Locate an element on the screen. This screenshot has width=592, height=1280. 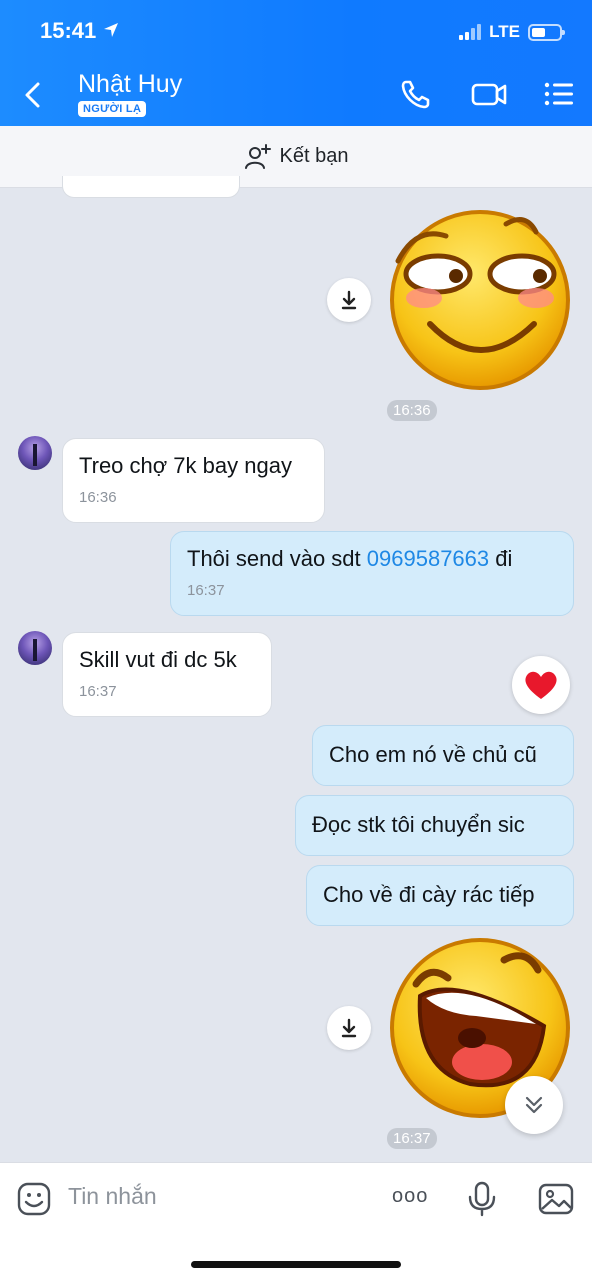
network-label: LTE is located at coordinates (504, 31).